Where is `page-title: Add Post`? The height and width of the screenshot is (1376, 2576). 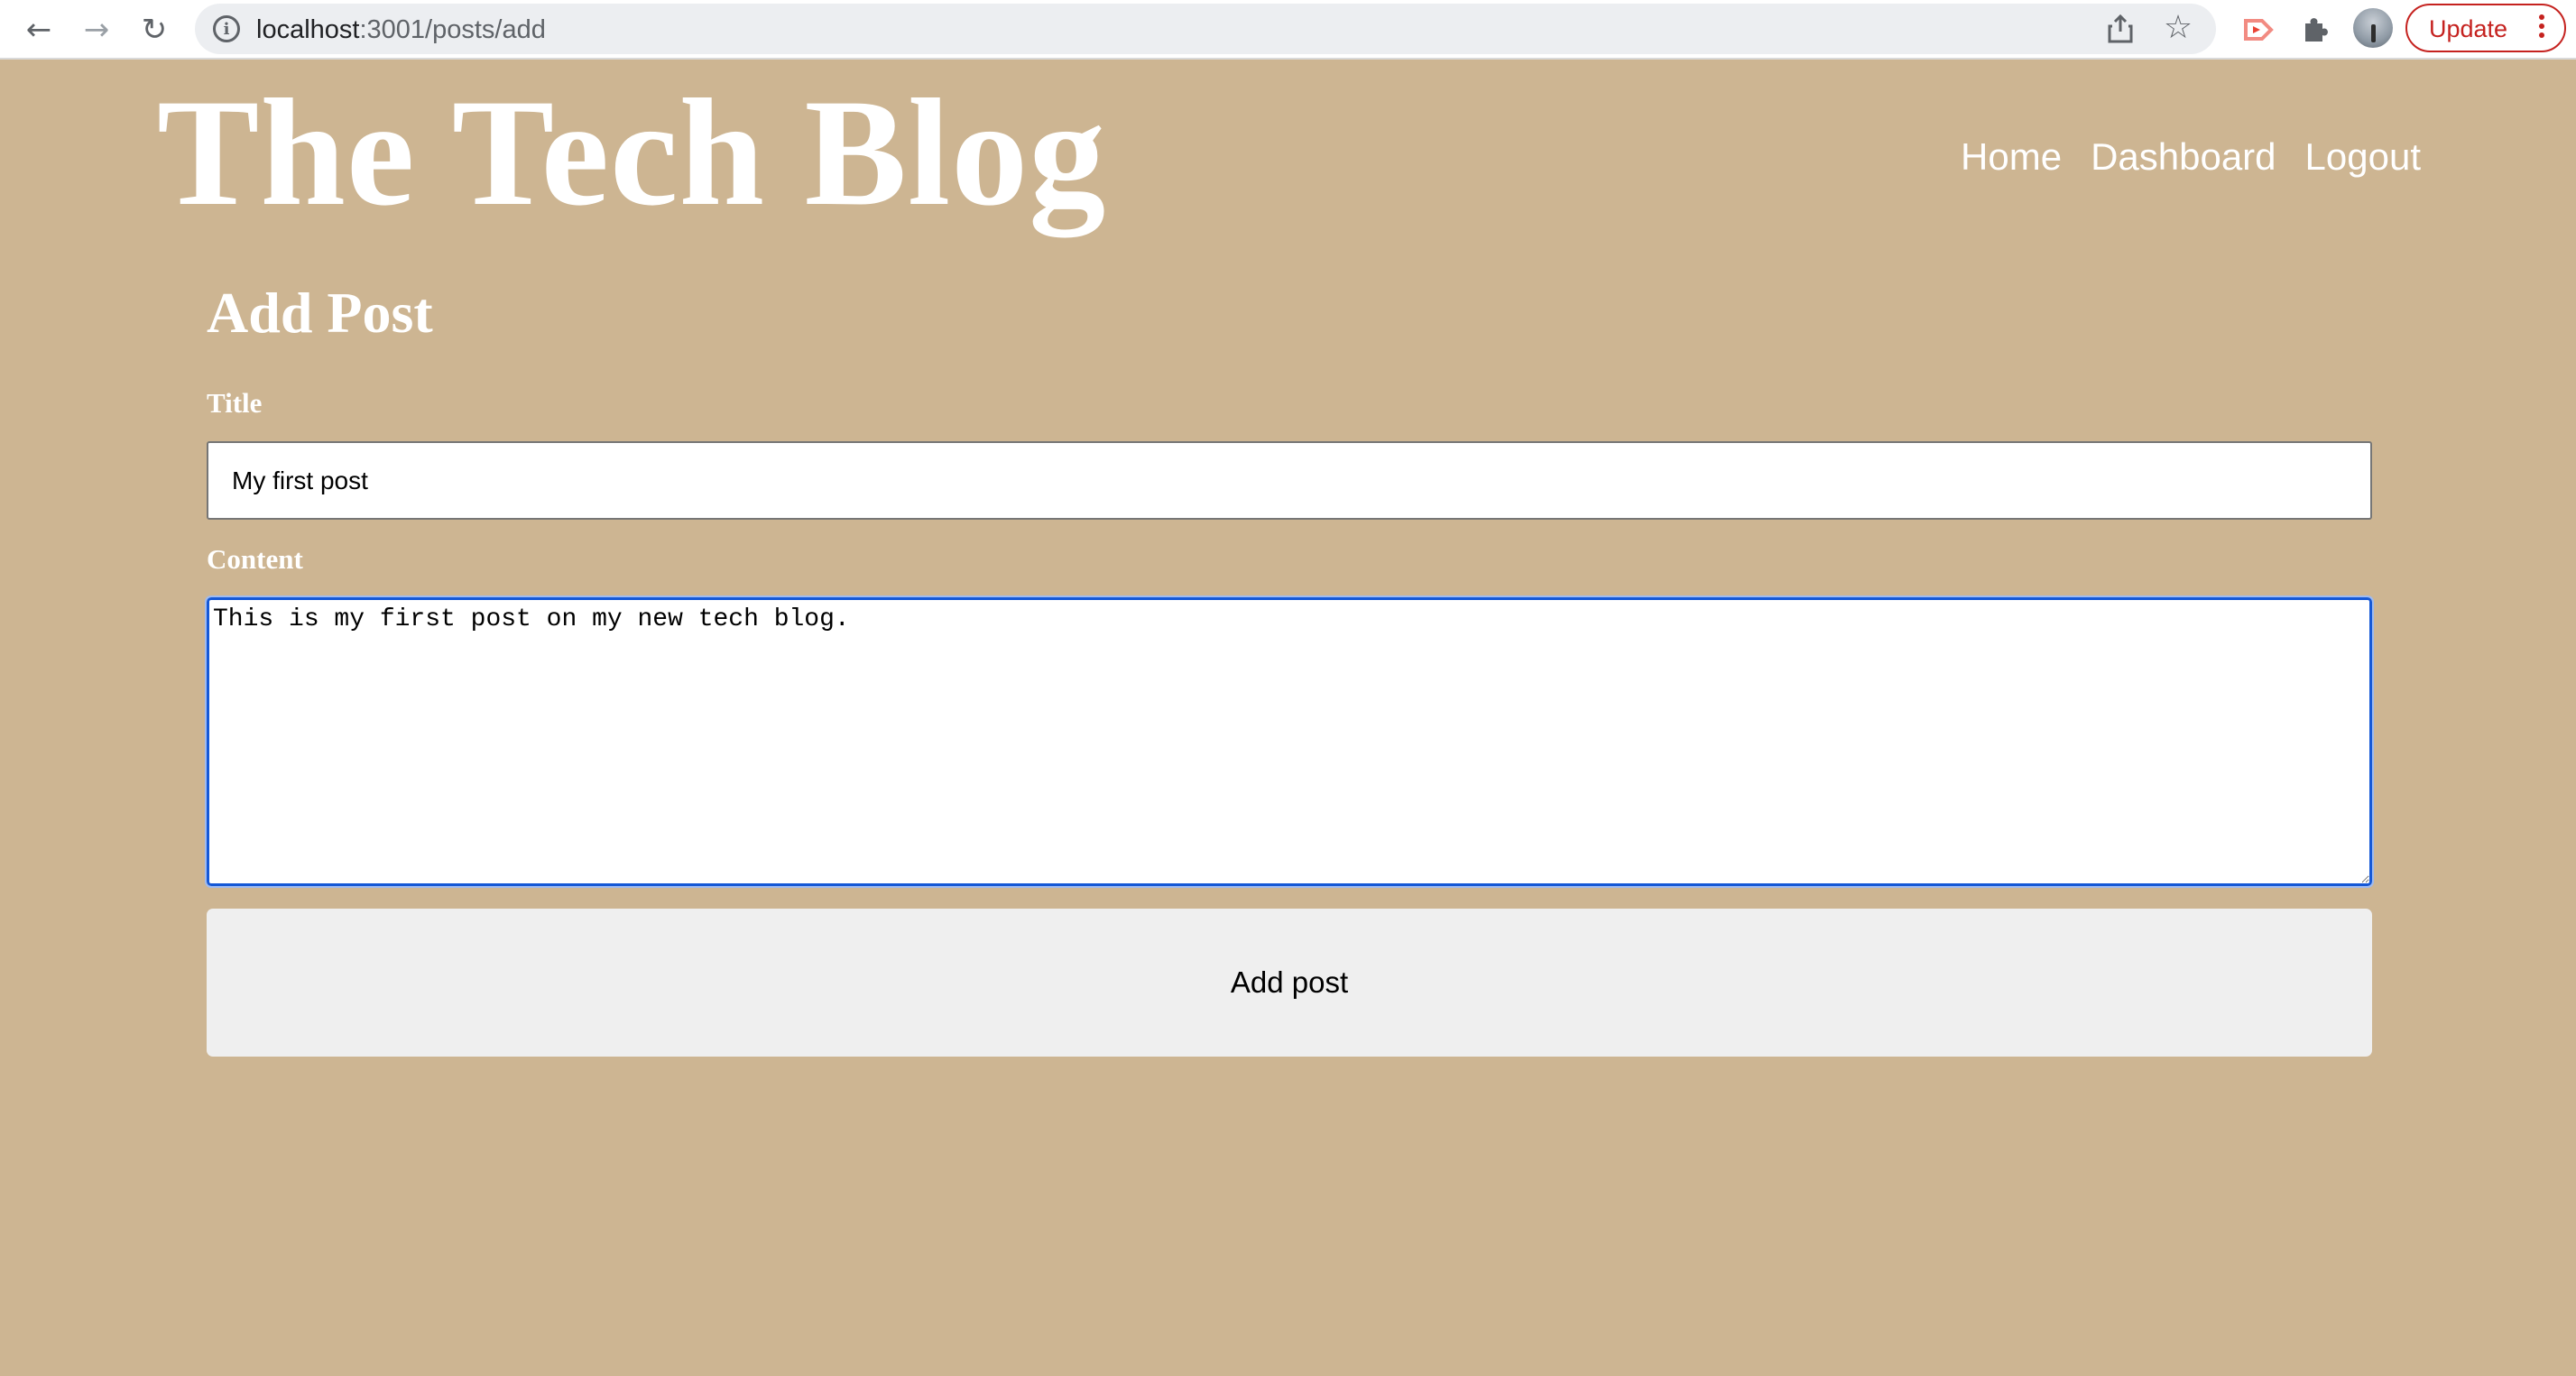 page-title: Add Post is located at coordinates (320, 313).